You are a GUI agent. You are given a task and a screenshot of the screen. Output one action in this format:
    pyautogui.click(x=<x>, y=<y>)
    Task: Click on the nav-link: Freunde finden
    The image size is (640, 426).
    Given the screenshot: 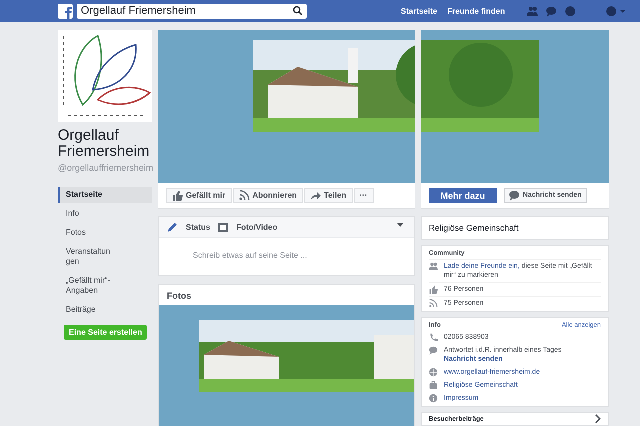 What is the action you would take?
    pyautogui.click(x=476, y=11)
    